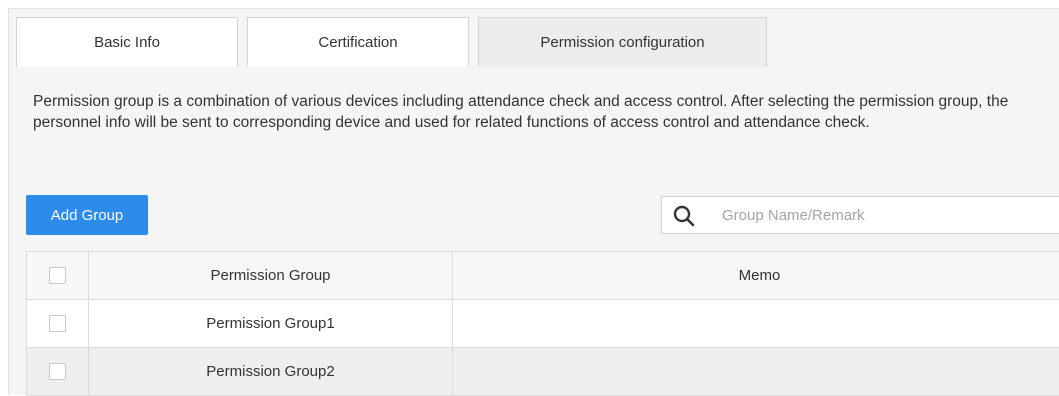 The width and height of the screenshot is (1059, 396). I want to click on search-icon, so click(684, 216).